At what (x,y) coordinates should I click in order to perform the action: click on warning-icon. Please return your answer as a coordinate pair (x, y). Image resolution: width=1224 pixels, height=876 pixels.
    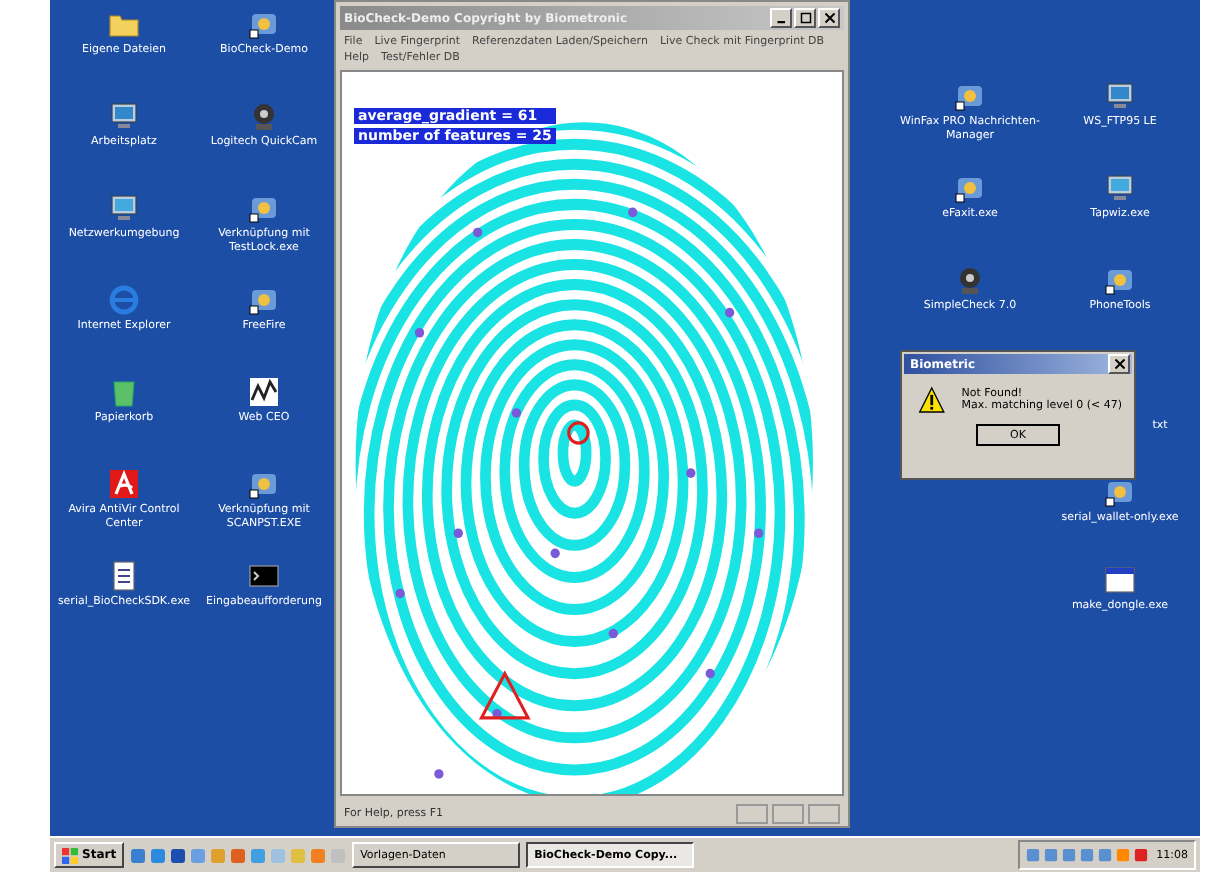
    Looking at the image, I should click on (932, 400).